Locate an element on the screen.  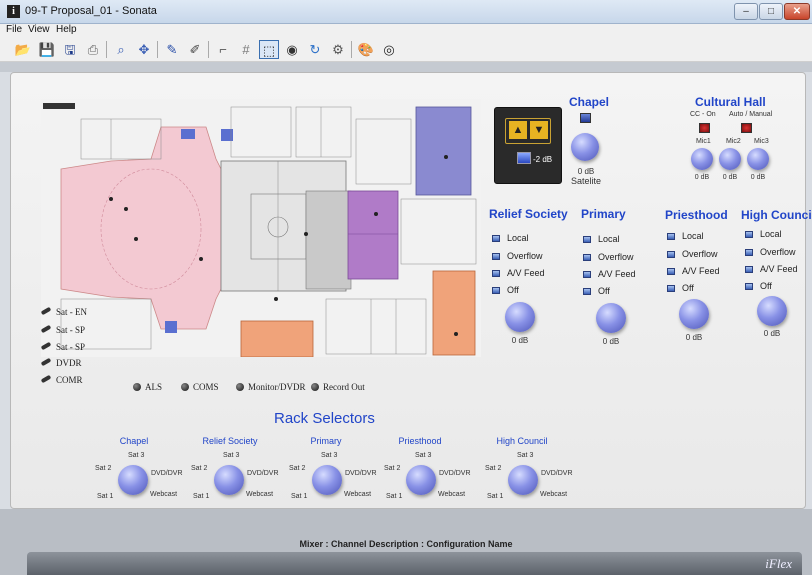
rack-primary-sat3: Sat 3 is located at coordinates (329, 455).